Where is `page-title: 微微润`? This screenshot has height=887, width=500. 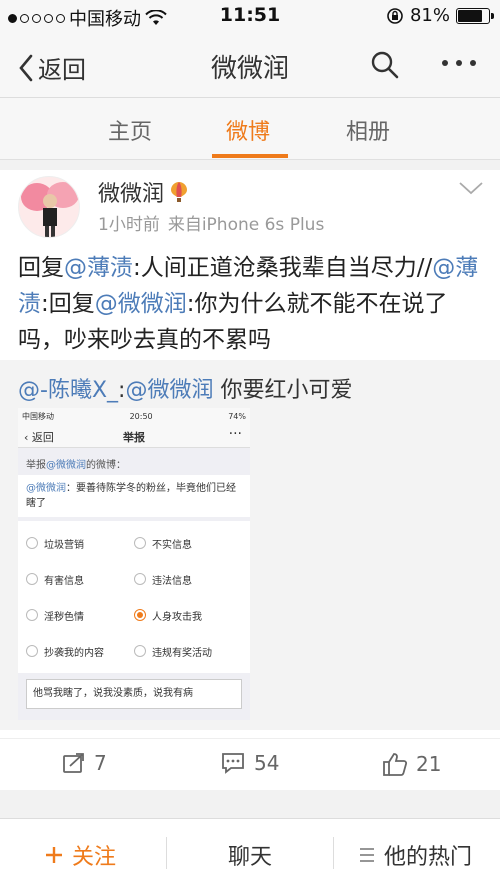
page-title: 微微润 is located at coordinates (249, 69).